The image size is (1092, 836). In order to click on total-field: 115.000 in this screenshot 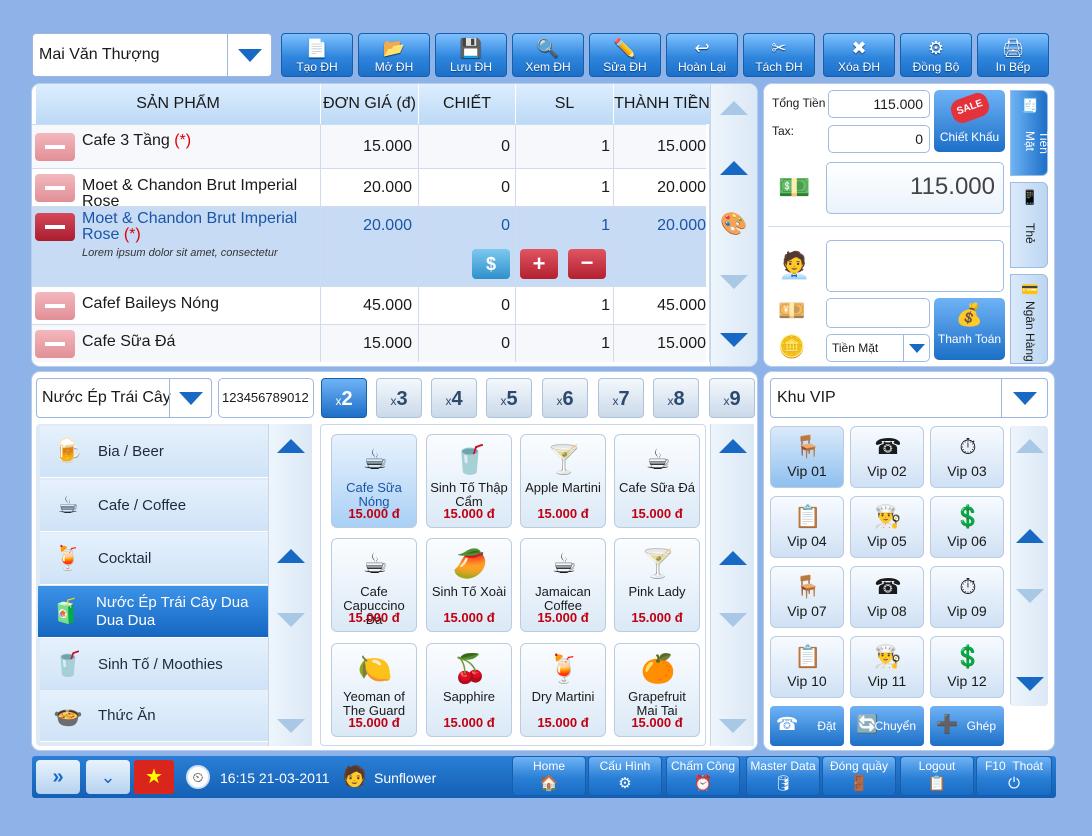, I will do `click(879, 104)`.